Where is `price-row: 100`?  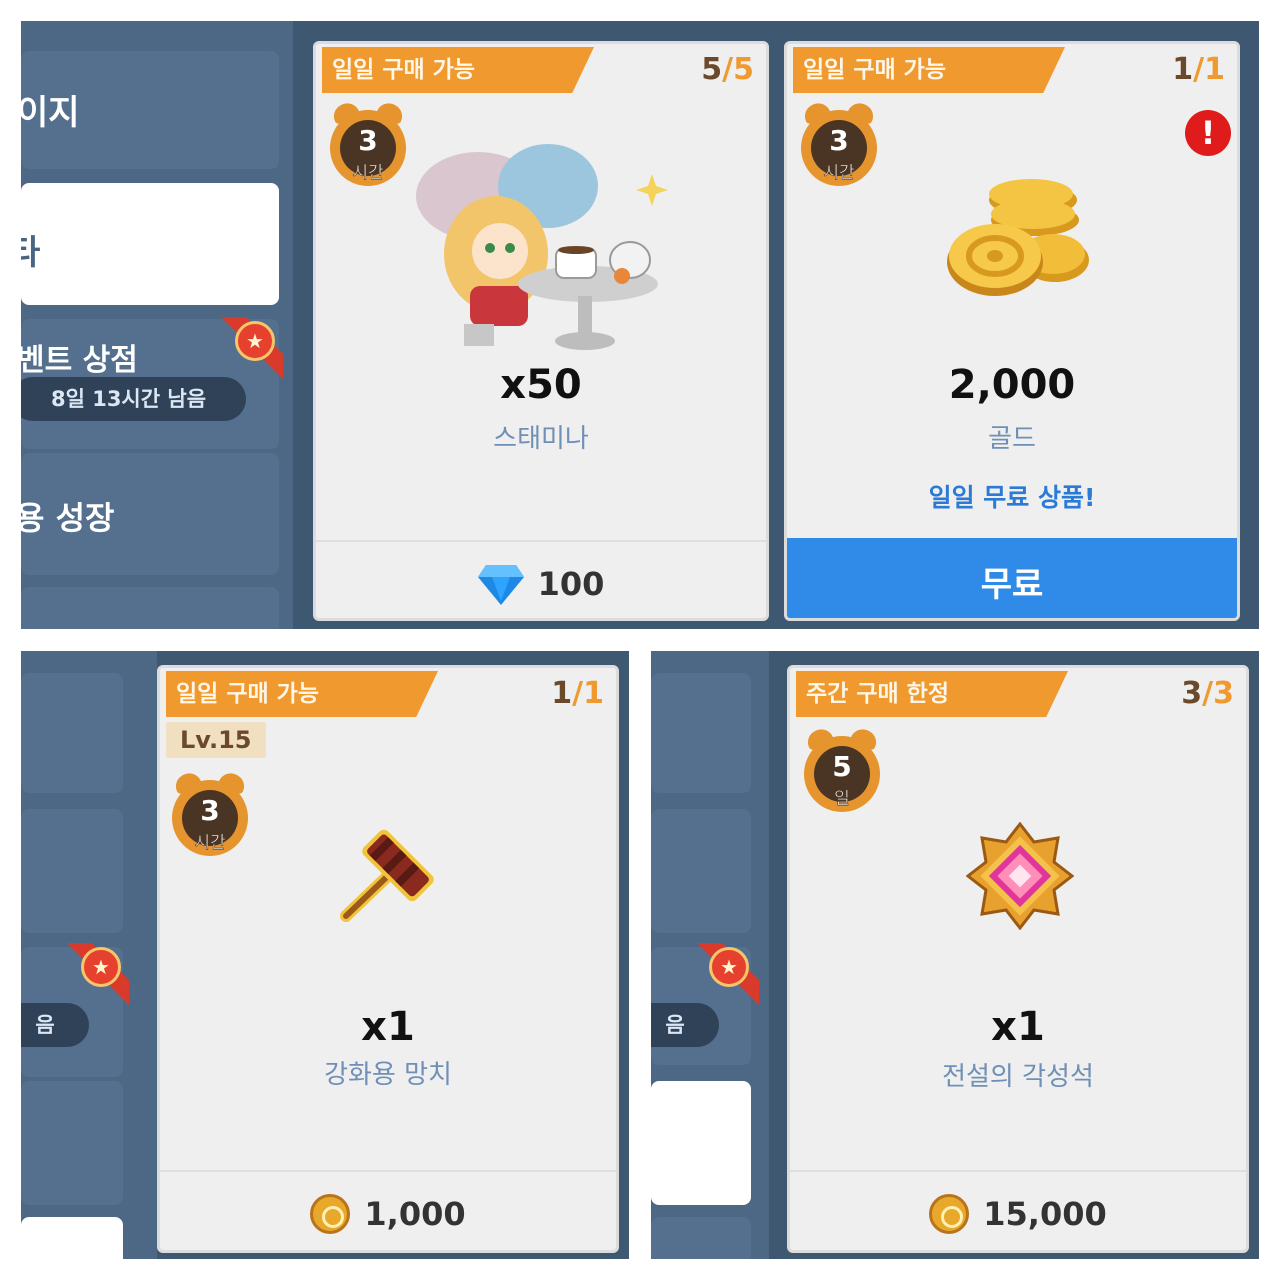 price-row: 100 is located at coordinates (541, 584).